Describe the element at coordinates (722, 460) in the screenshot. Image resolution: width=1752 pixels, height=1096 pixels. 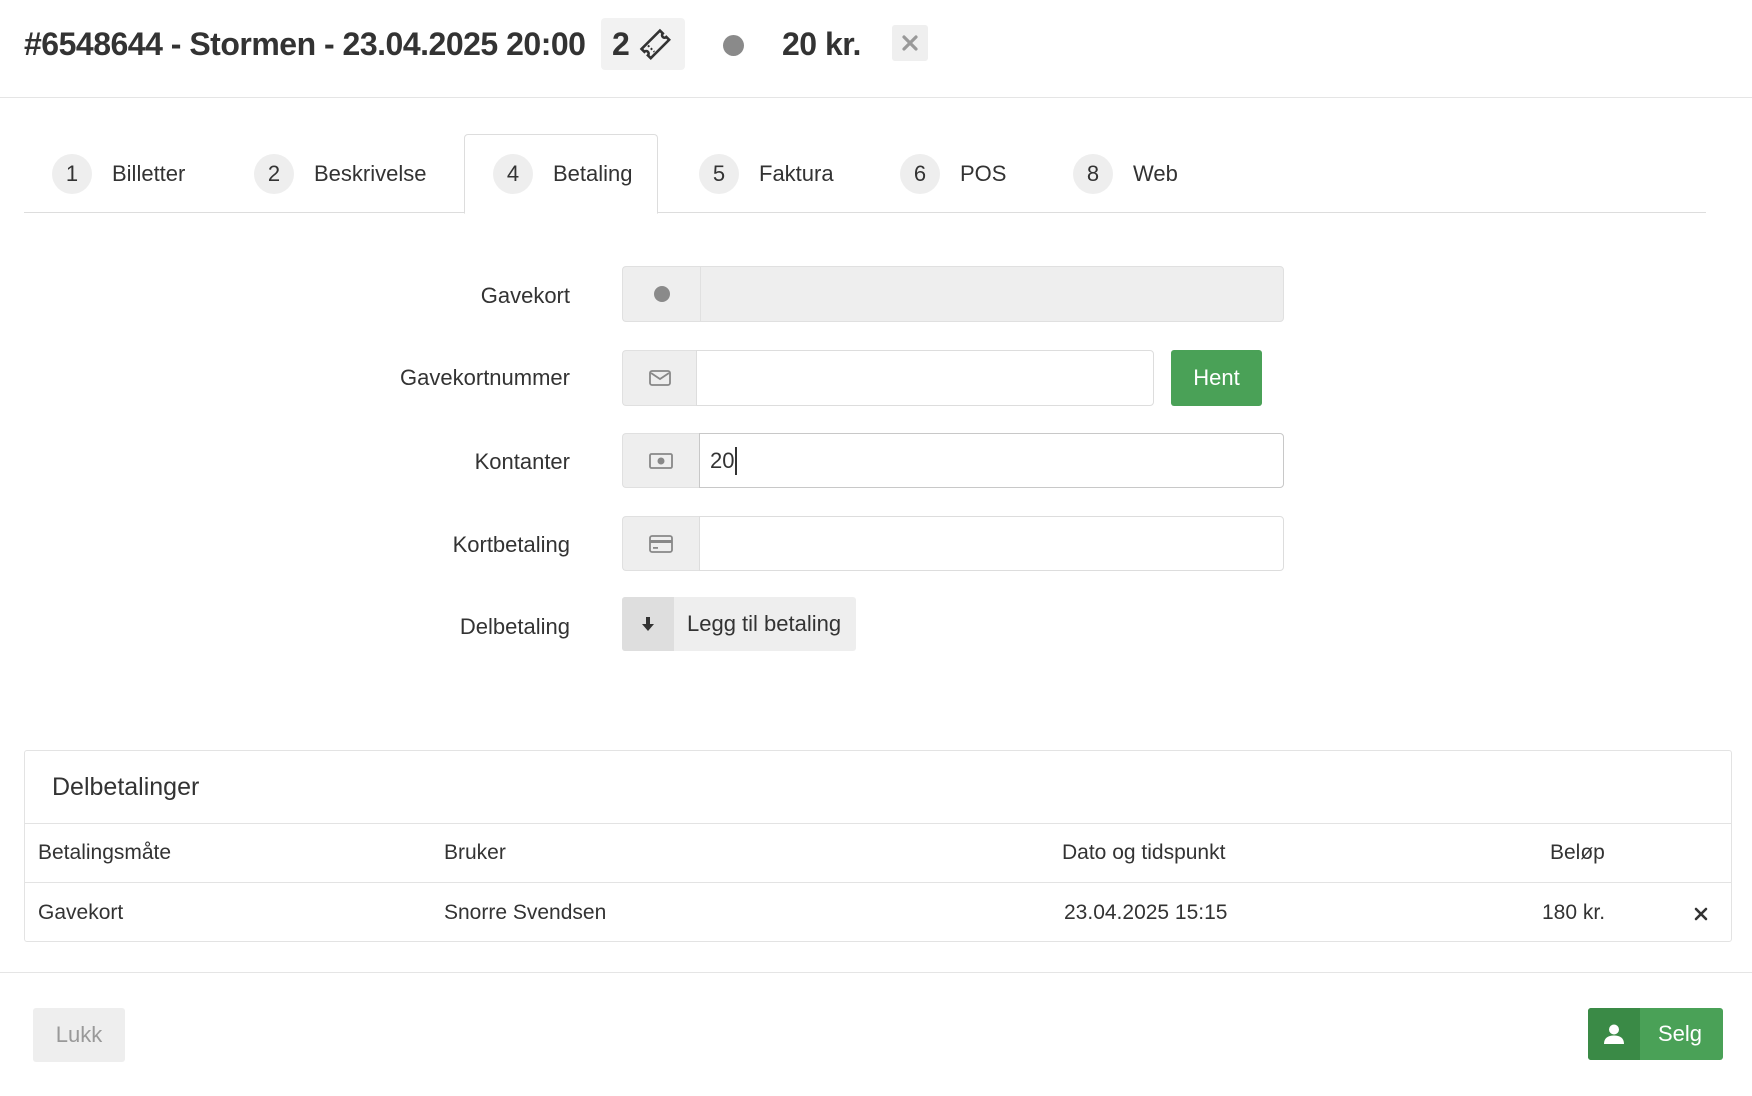
I see `kontanter-value: 20` at that location.